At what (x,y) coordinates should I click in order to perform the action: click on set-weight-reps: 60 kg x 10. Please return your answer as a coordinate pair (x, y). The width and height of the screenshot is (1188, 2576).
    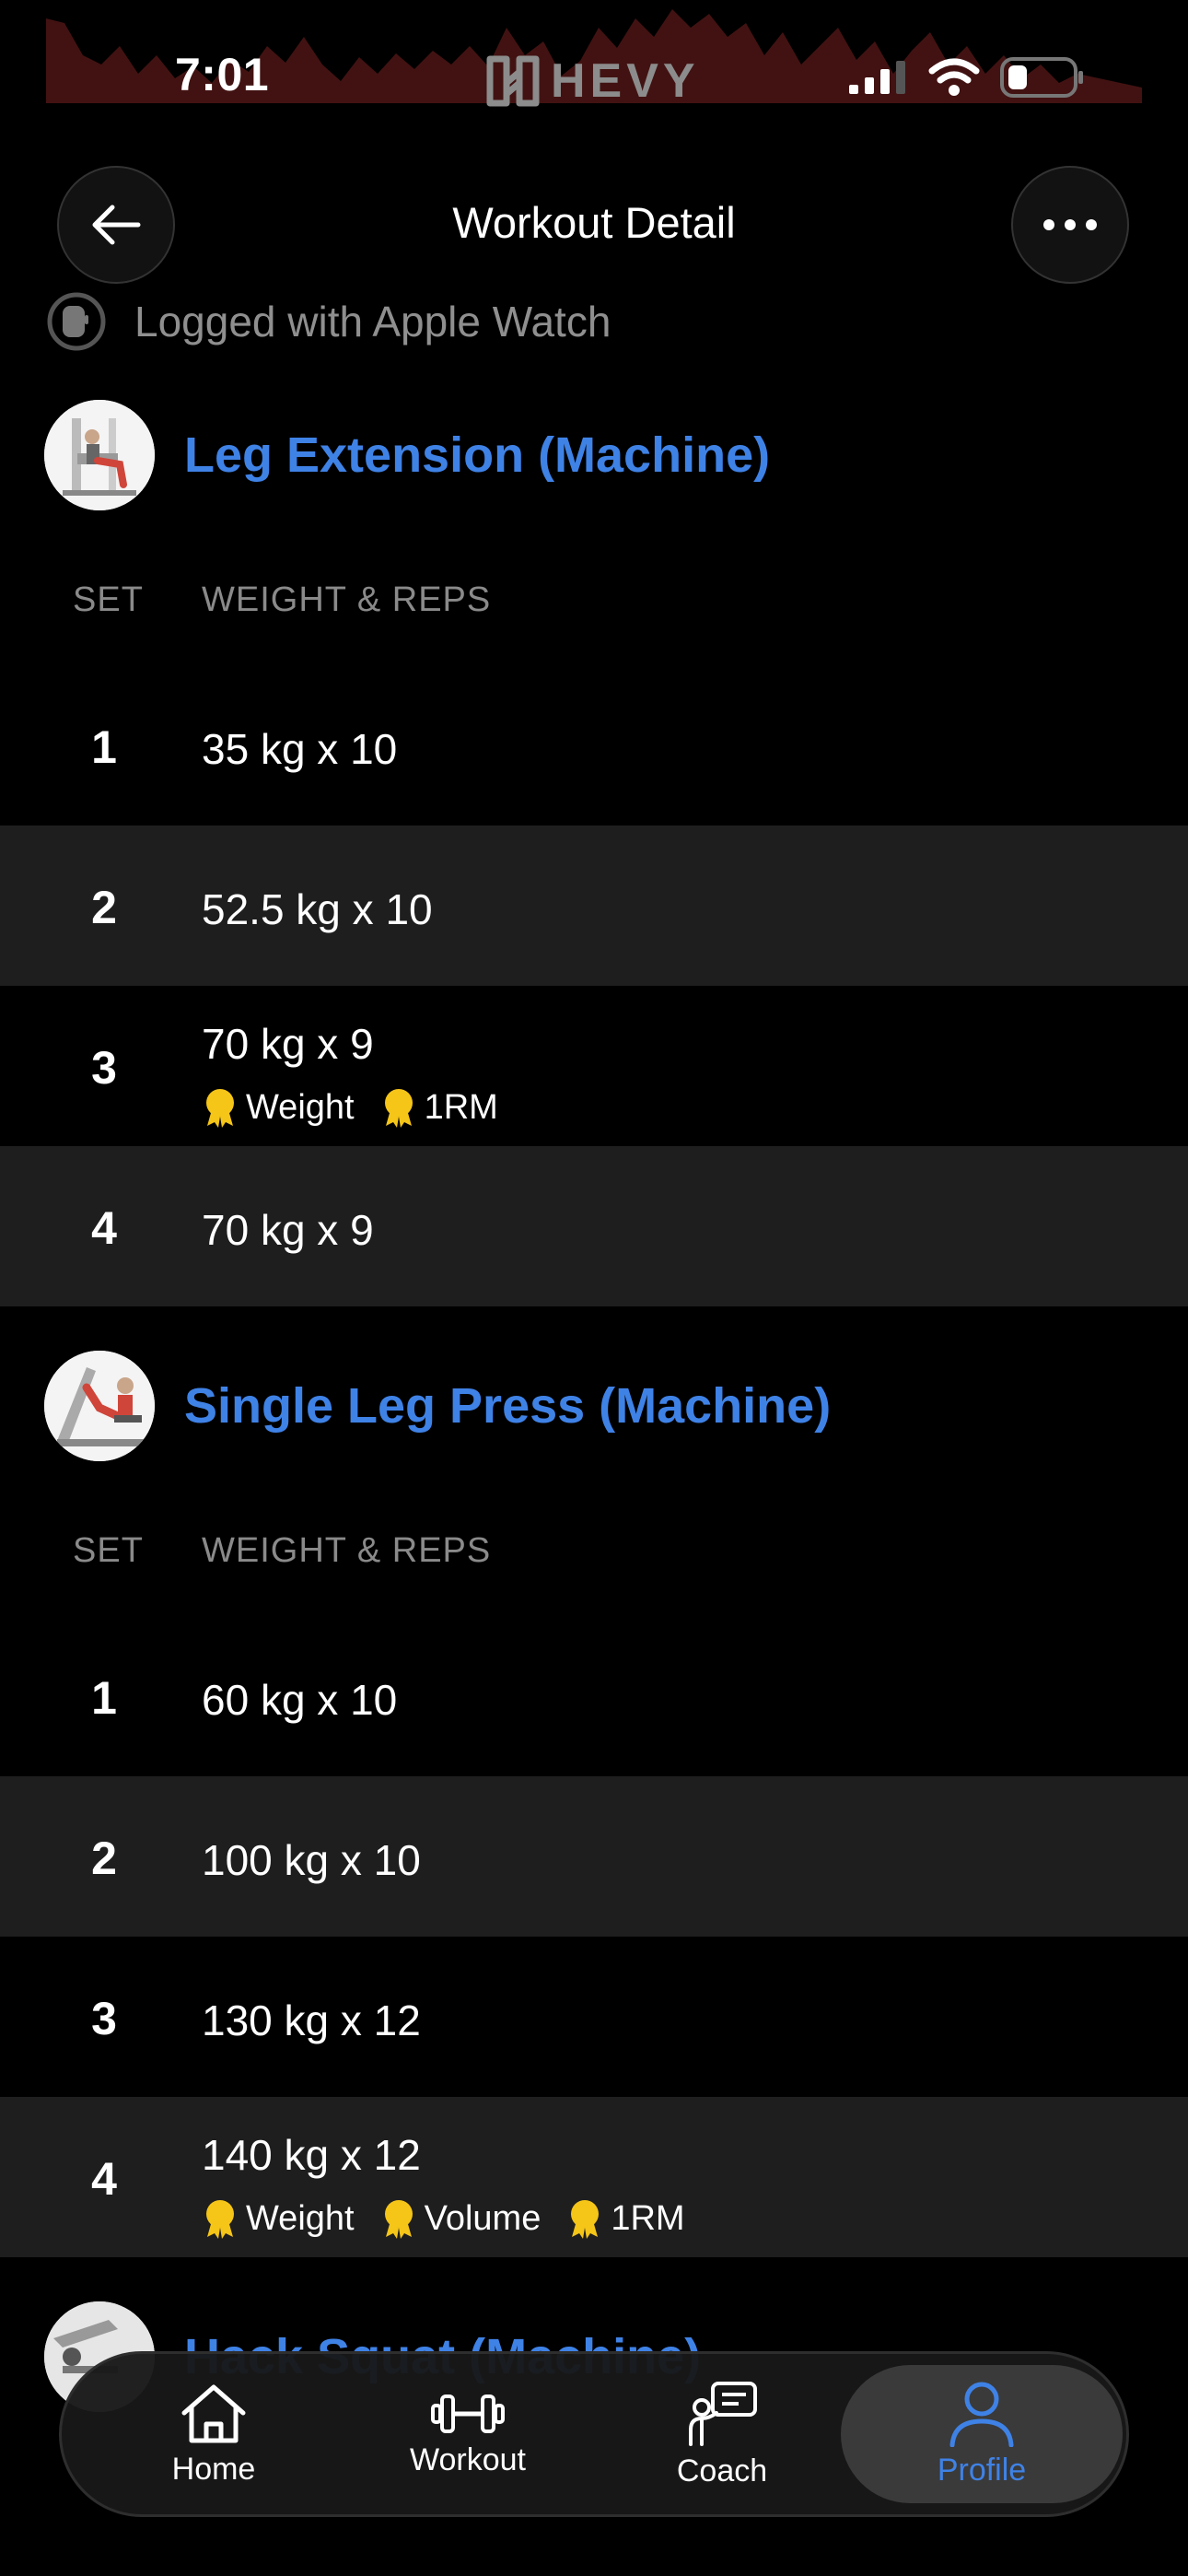
    Looking at the image, I should click on (300, 1700).